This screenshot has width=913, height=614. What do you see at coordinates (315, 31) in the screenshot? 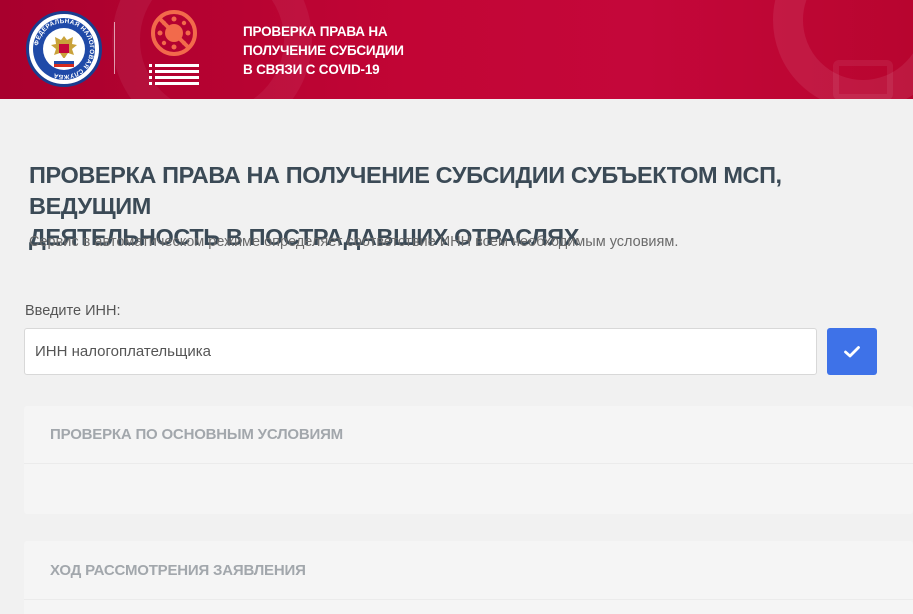
I see `header-title-line: ПРОВЕРКА ПРАВА НА` at bounding box center [315, 31].